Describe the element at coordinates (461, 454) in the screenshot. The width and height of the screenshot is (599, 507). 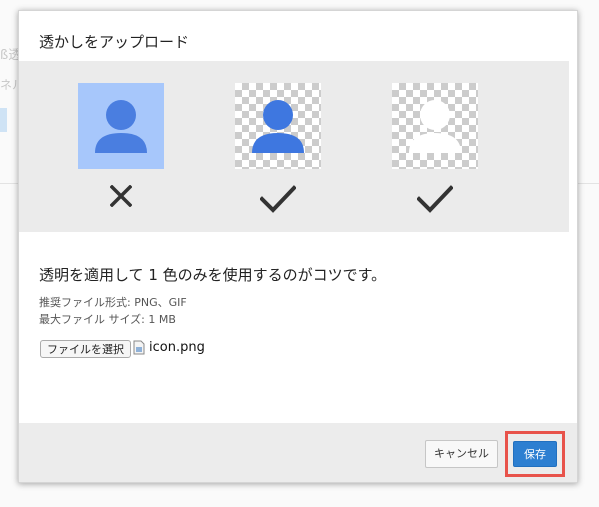
I see `cancel-button: キャンセル` at that location.